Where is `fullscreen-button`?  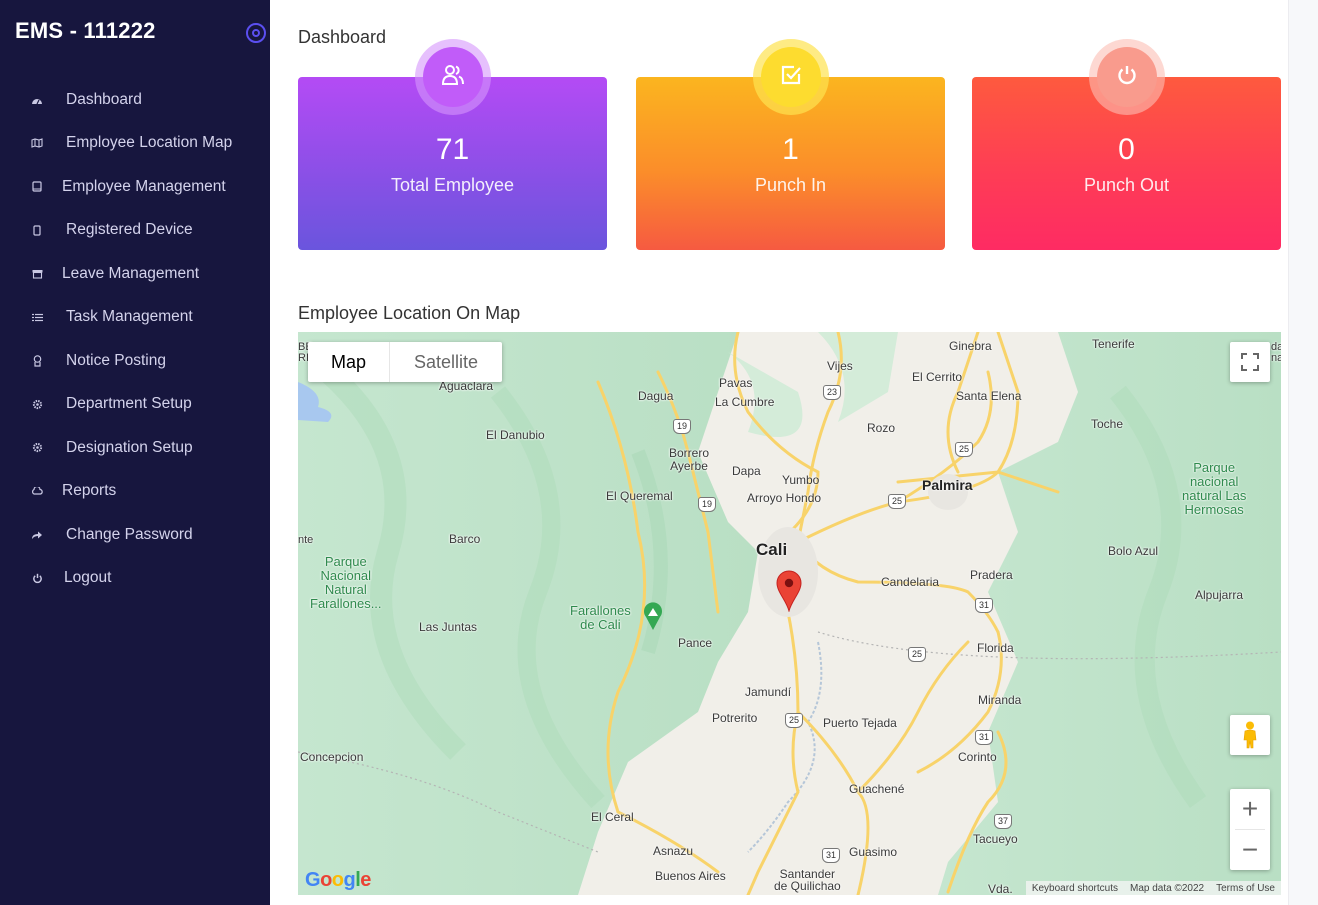
fullscreen-button is located at coordinates (1250, 362).